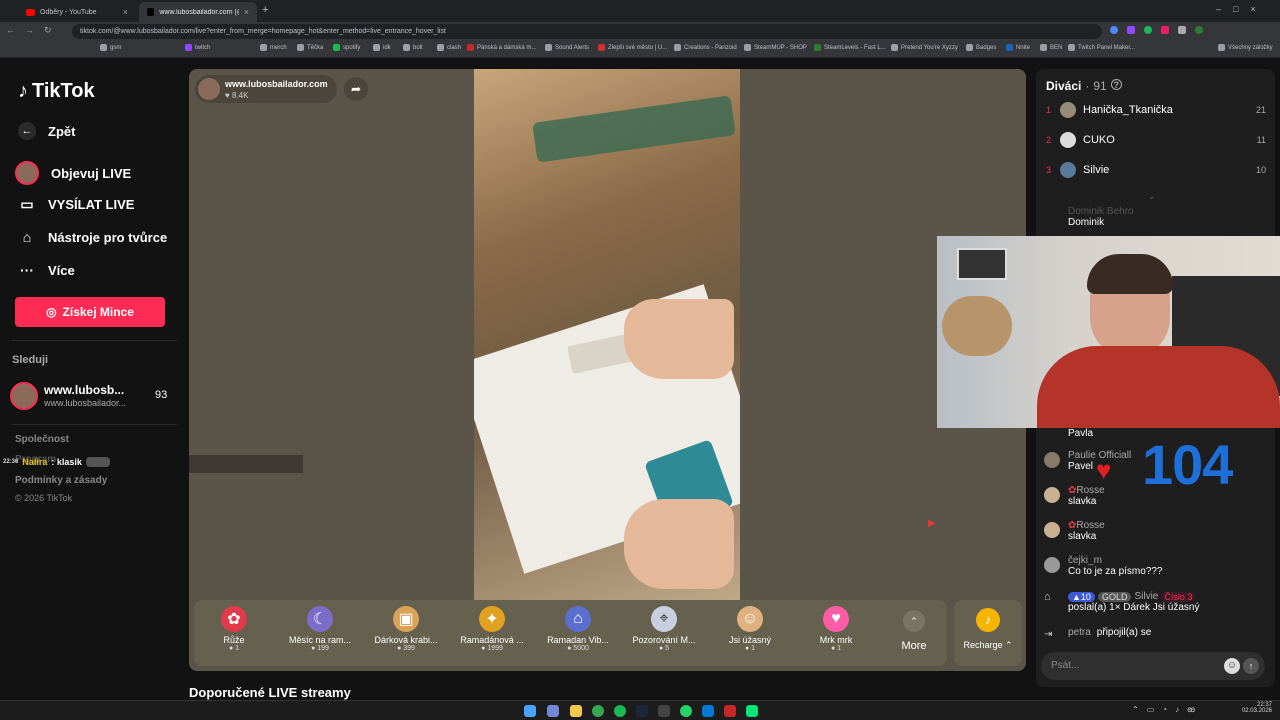 This screenshot has height=720, width=1280. I want to click on lantern-icon: ✦, so click(492, 619).